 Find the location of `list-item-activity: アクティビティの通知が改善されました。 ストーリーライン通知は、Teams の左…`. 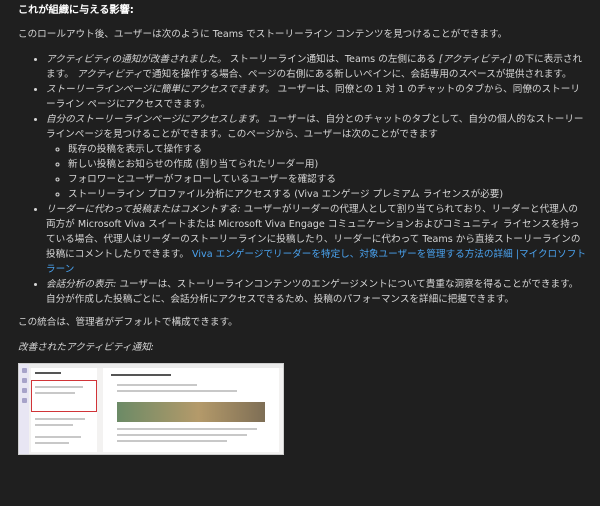

list-item-activity: アクティビティの通知が改善されました。 ストーリーライン通知は、Teams の左… is located at coordinates (316, 67).